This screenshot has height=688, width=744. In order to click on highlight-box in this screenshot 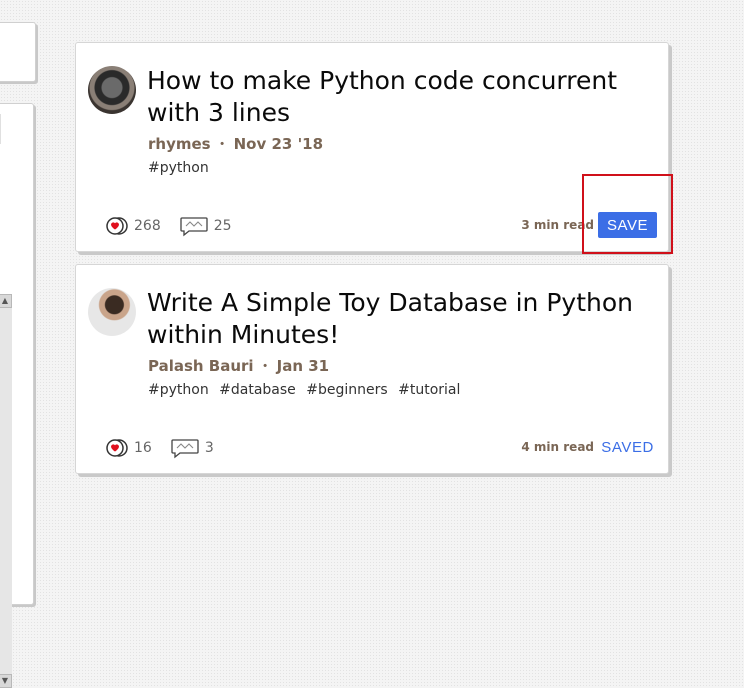, I will do `click(627, 214)`.